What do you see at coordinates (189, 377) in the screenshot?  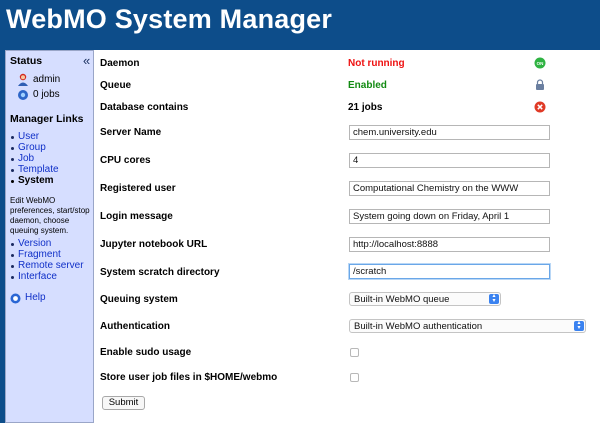 I see `home-storage-label: Store user job files in $HOME/webmo` at bounding box center [189, 377].